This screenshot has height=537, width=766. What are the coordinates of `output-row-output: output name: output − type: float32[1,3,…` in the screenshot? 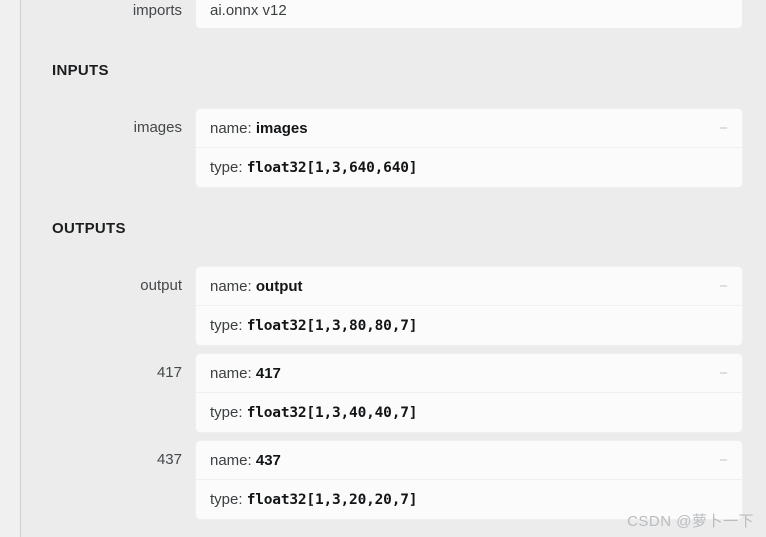 It's located at (393, 306).